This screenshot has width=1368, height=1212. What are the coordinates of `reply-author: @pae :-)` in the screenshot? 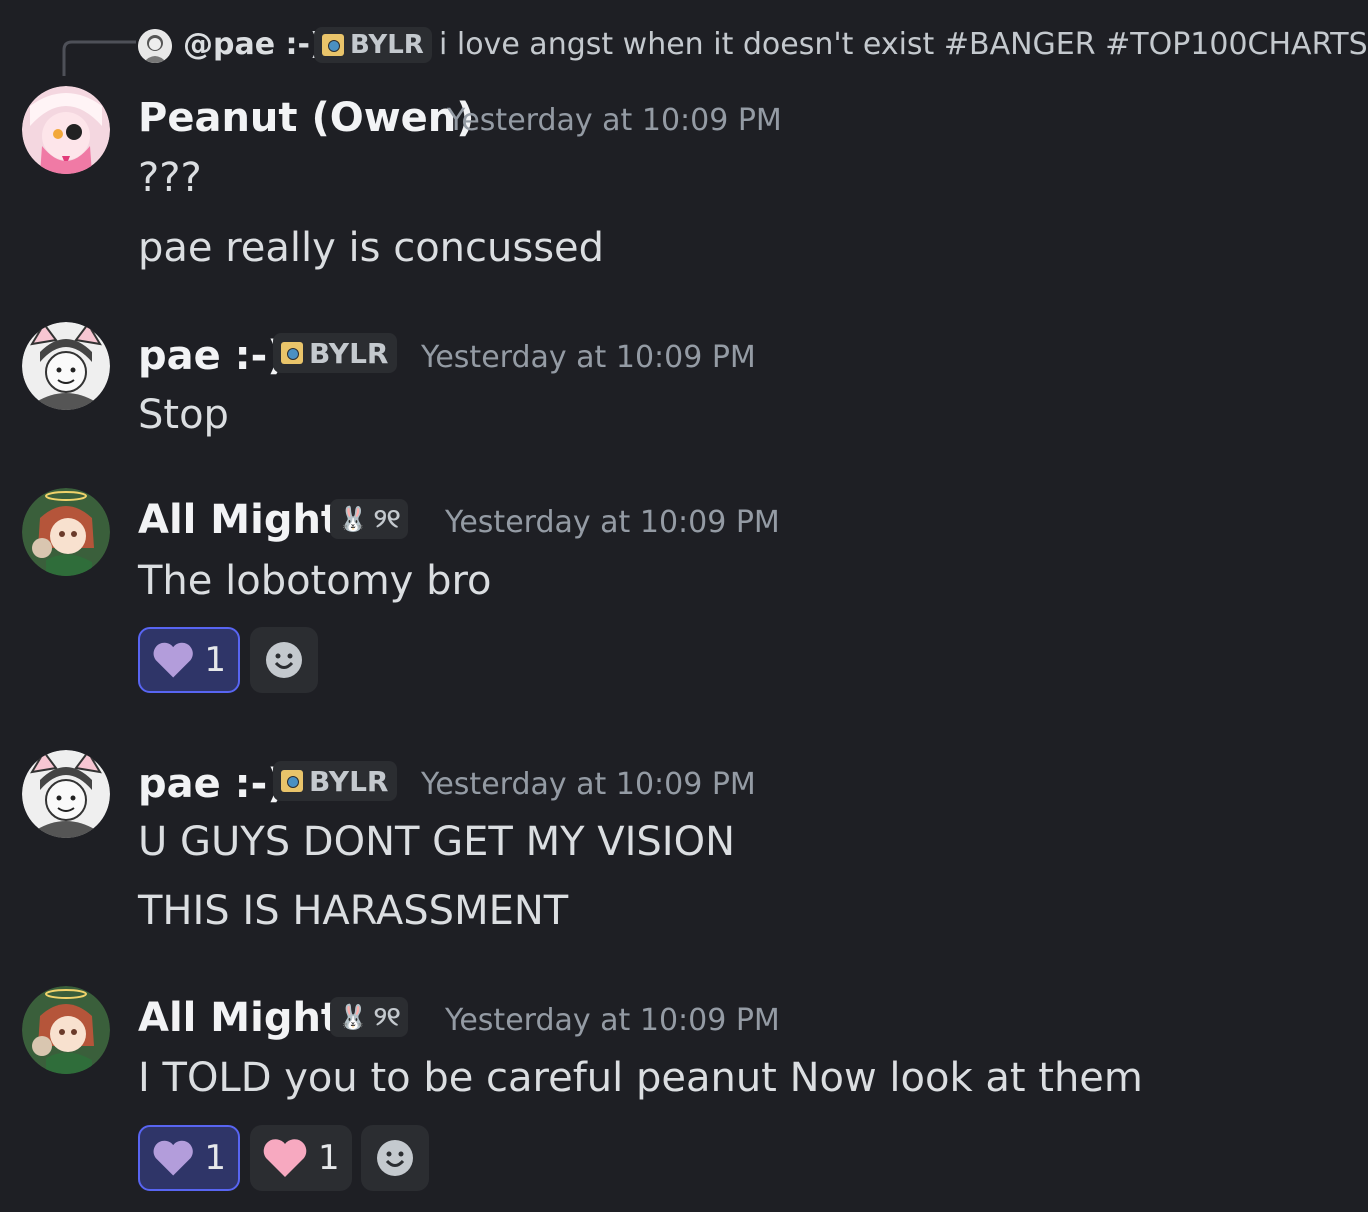 It's located at (253, 44).